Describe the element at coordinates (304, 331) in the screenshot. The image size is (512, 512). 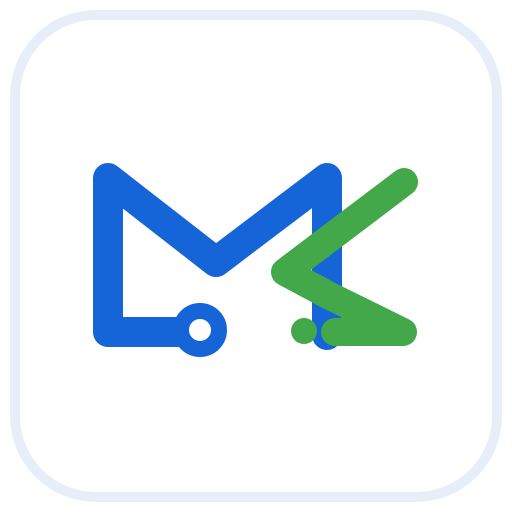
I see `green-dot-icon` at that location.